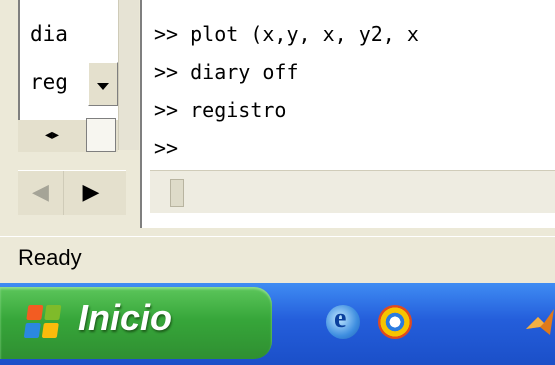 The height and width of the screenshot is (365, 555). I want to click on browser-icon, so click(395, 322).